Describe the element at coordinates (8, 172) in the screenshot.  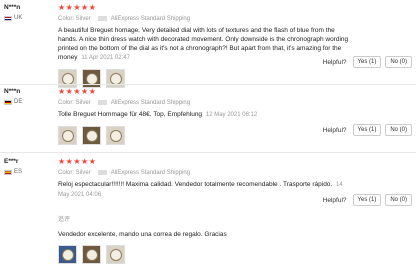
I see `flag-es-icon` at that location.